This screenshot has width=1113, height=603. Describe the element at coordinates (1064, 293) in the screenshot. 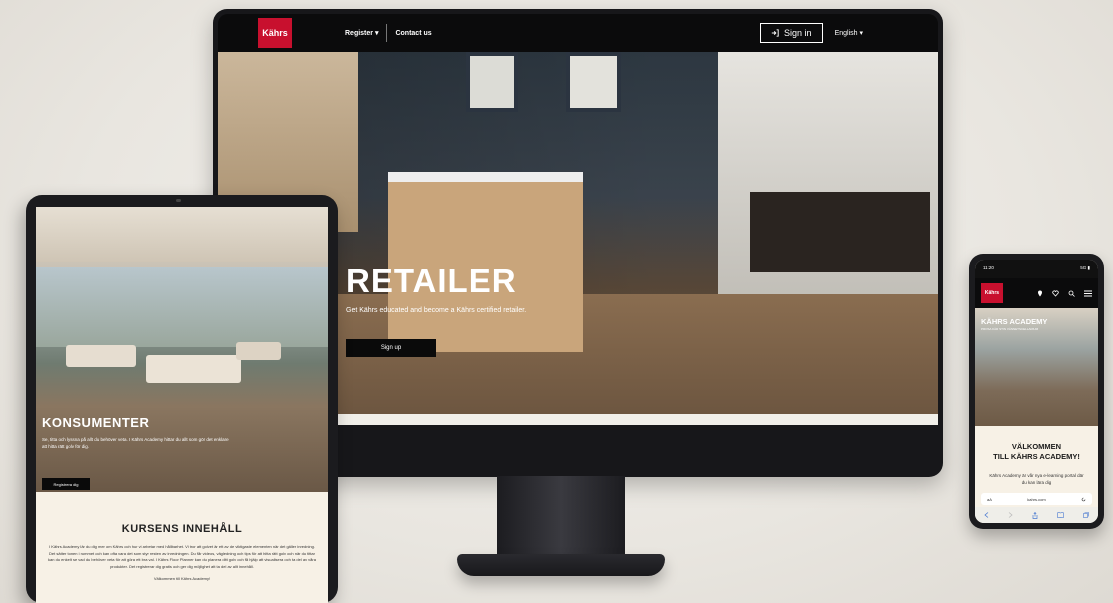

I see `phone-nav-icons` at that location.